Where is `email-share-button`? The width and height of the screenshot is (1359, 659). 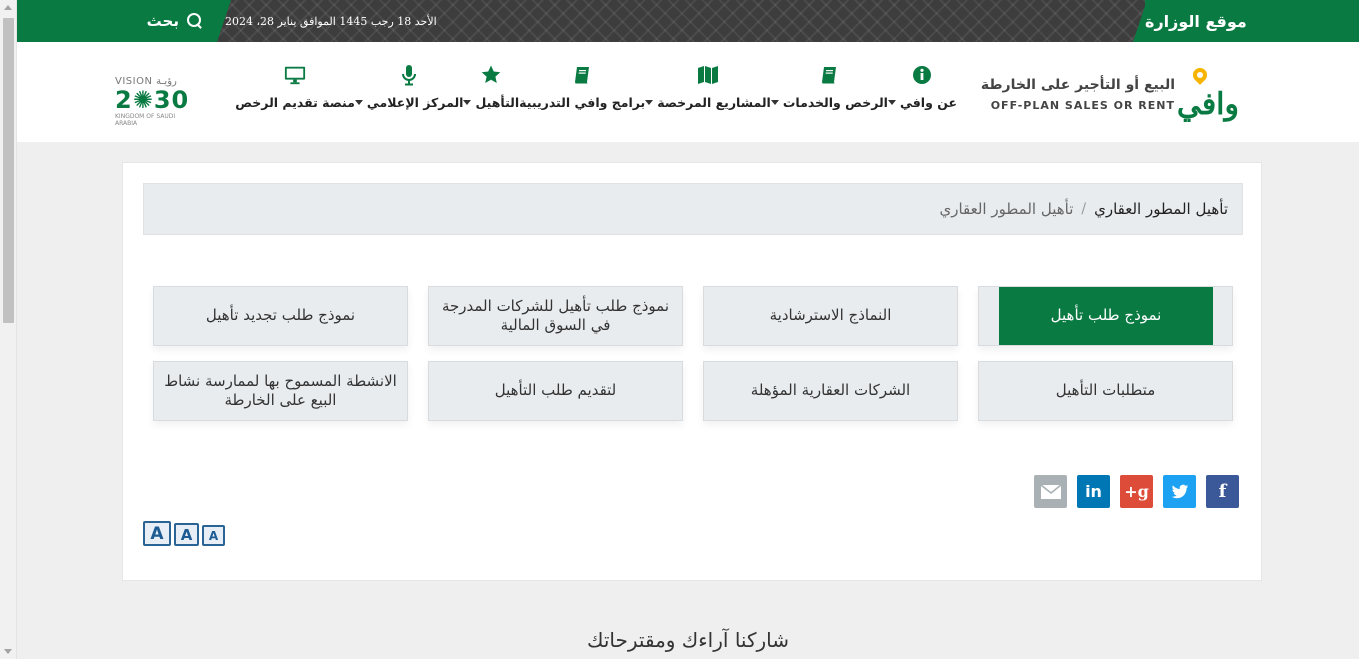 email-share-button is located at coordinates (1050, 491).